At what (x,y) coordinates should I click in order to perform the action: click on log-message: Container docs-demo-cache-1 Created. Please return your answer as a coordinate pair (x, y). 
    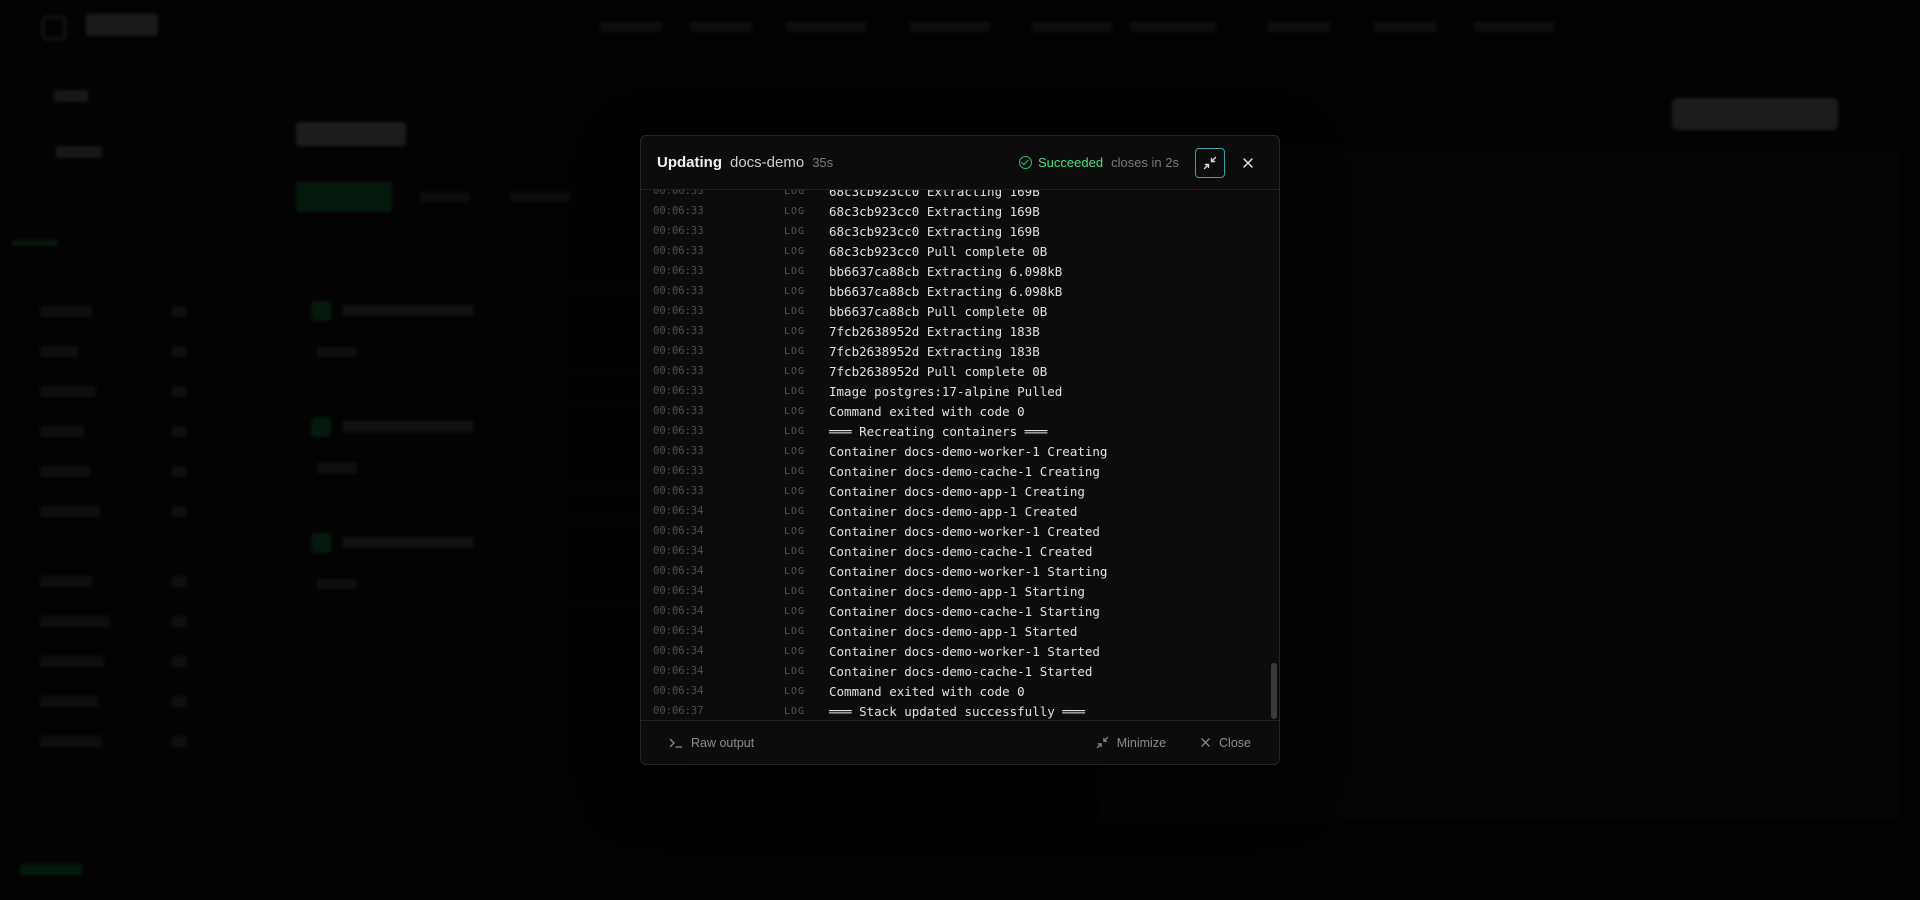
    Looking at the image, I should click on (961, 551).